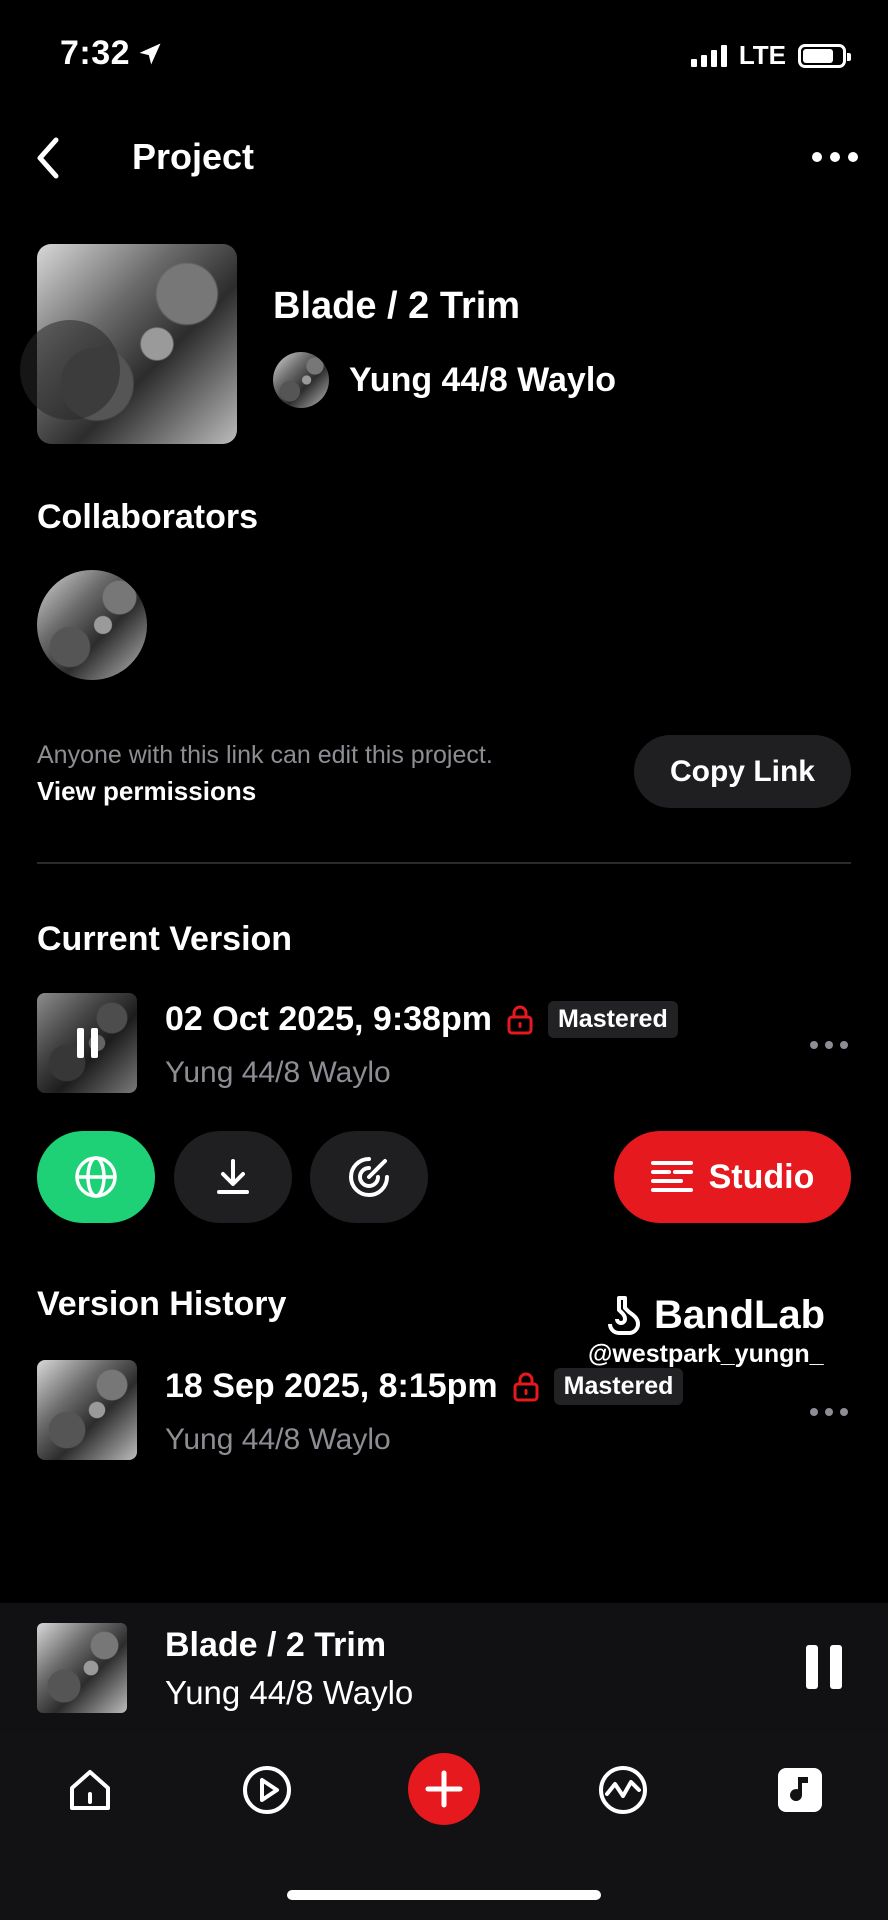  What do you see at coordinates (824, 1667) in the screenshot?
I see `mini-player-pause-button` at bounding box center [824, 1667].